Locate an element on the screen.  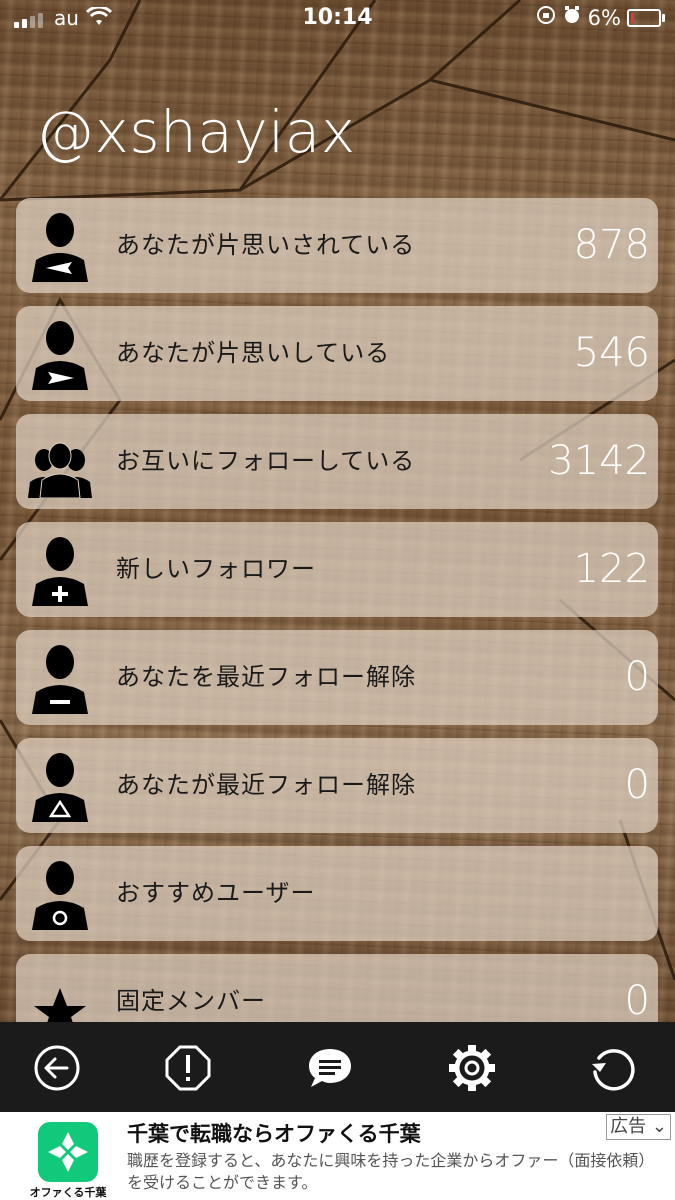
alarm-icon is located at coordinates (572, 17).